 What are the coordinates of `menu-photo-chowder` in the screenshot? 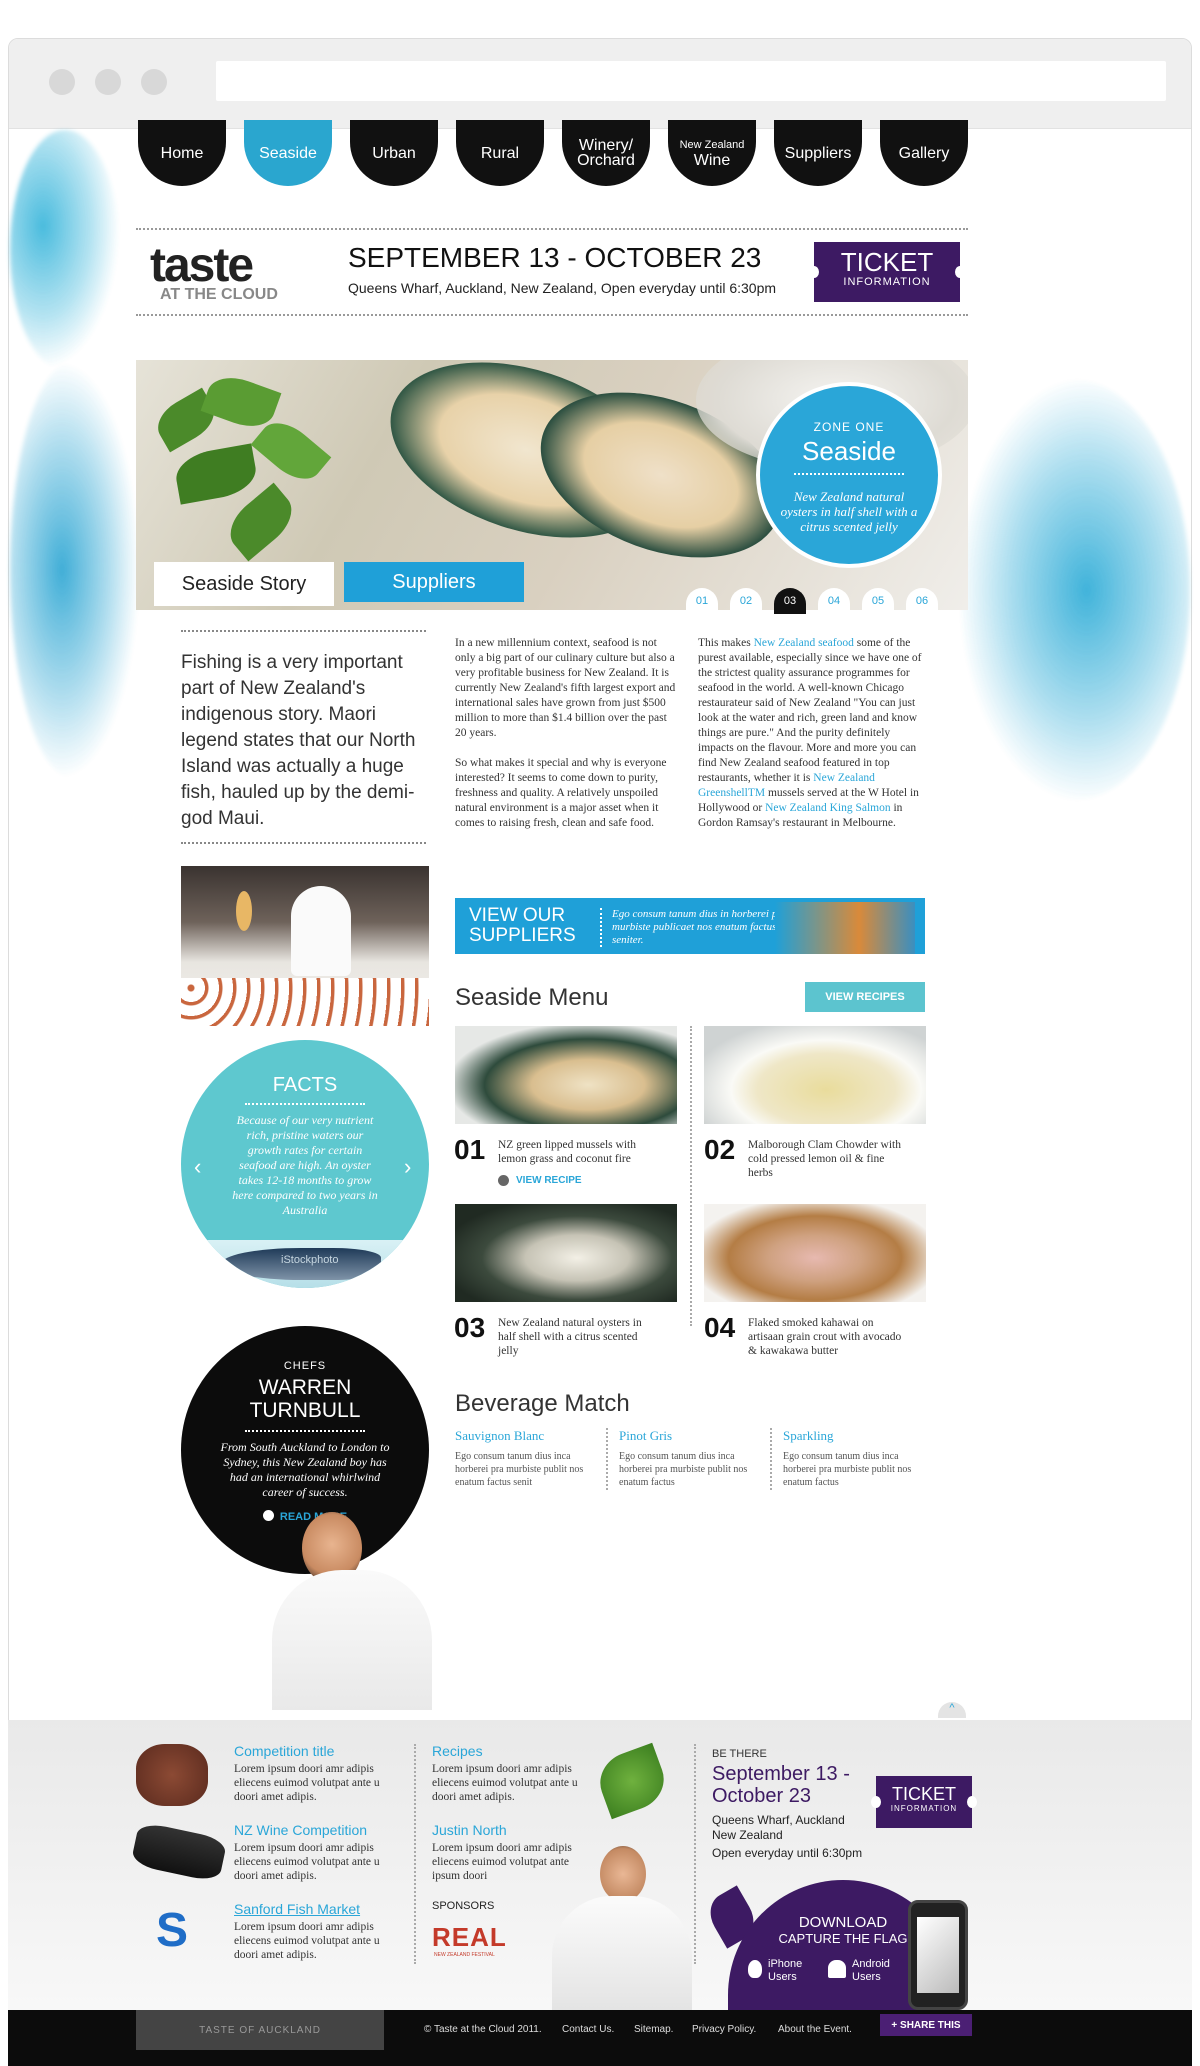 It's located at (815, 1075).